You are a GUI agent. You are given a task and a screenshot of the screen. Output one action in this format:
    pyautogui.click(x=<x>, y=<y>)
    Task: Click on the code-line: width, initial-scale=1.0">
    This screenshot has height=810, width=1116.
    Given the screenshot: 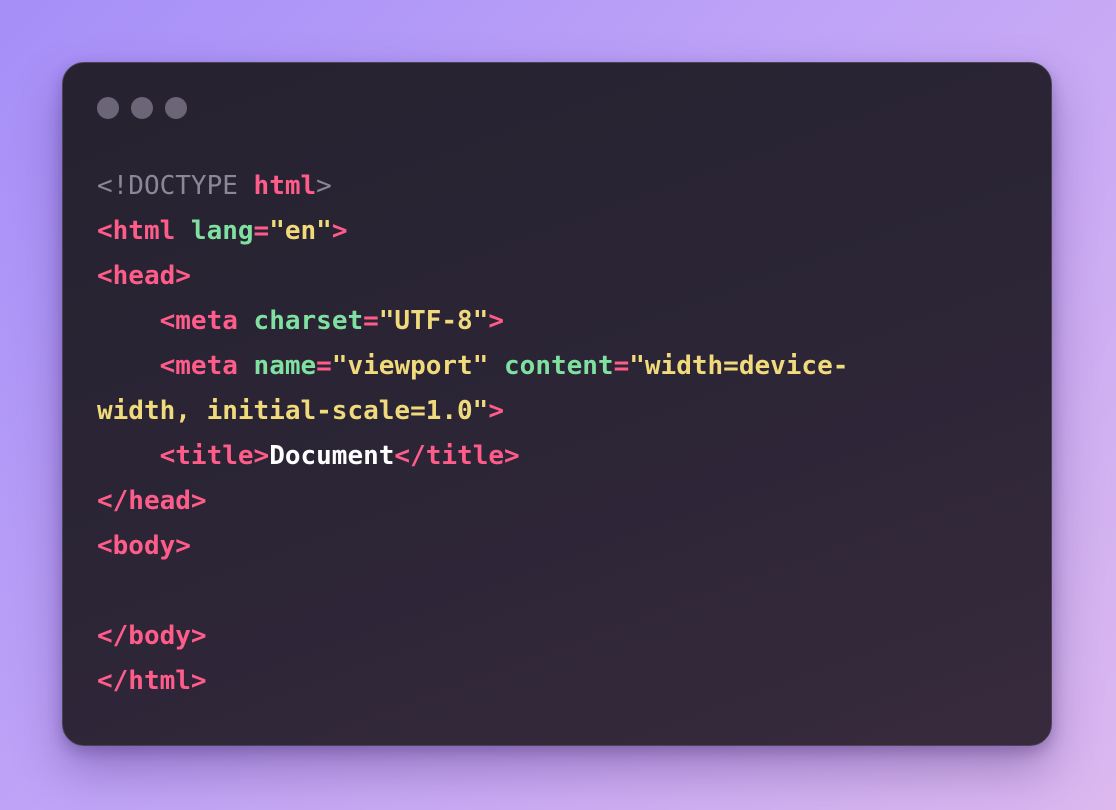 What is the action you would take?
    pyautogui.click(x=472, y=411)
    